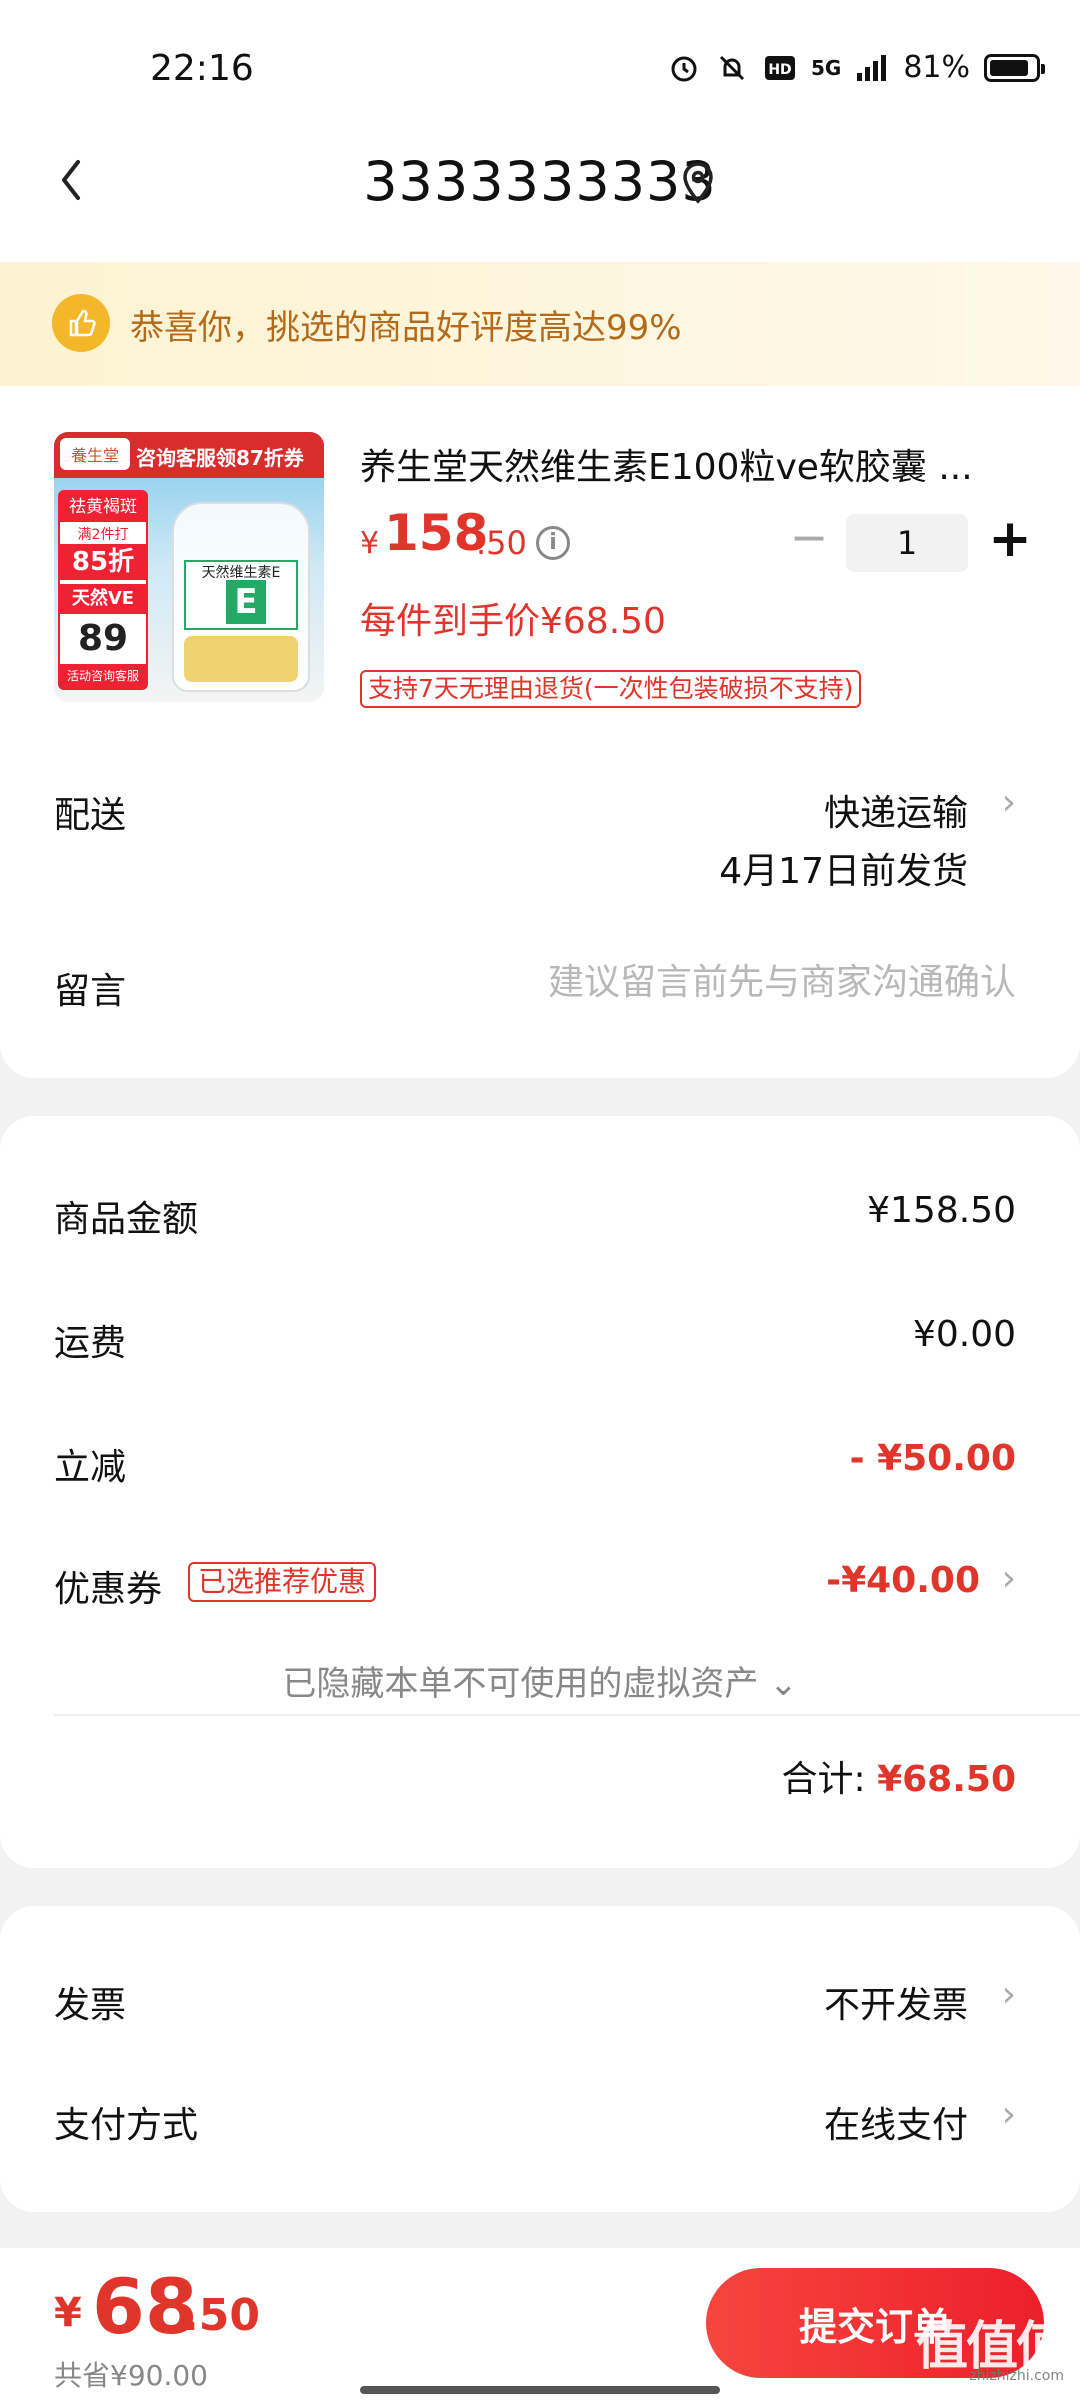 The width and height of the screenshot is (1080, 2400). Describe the element at coordinates (370, 543) in the screenshot. I see `price-currency: ¥` at that location.